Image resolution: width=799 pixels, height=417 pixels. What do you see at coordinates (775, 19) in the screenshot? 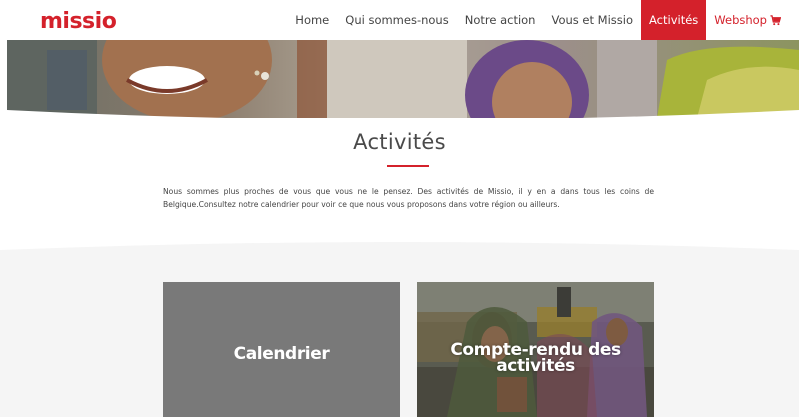
I see `cart-icon` at bounding box center [775, 19].